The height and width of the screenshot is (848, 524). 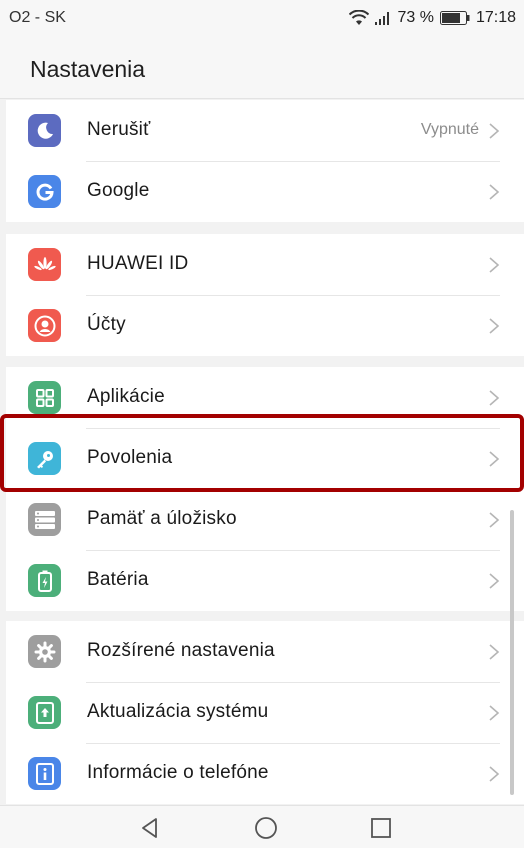 What do you see at coordinates (44, 397) in the screenshot?
I see `apps-icon` at bounding box center [44, 397].